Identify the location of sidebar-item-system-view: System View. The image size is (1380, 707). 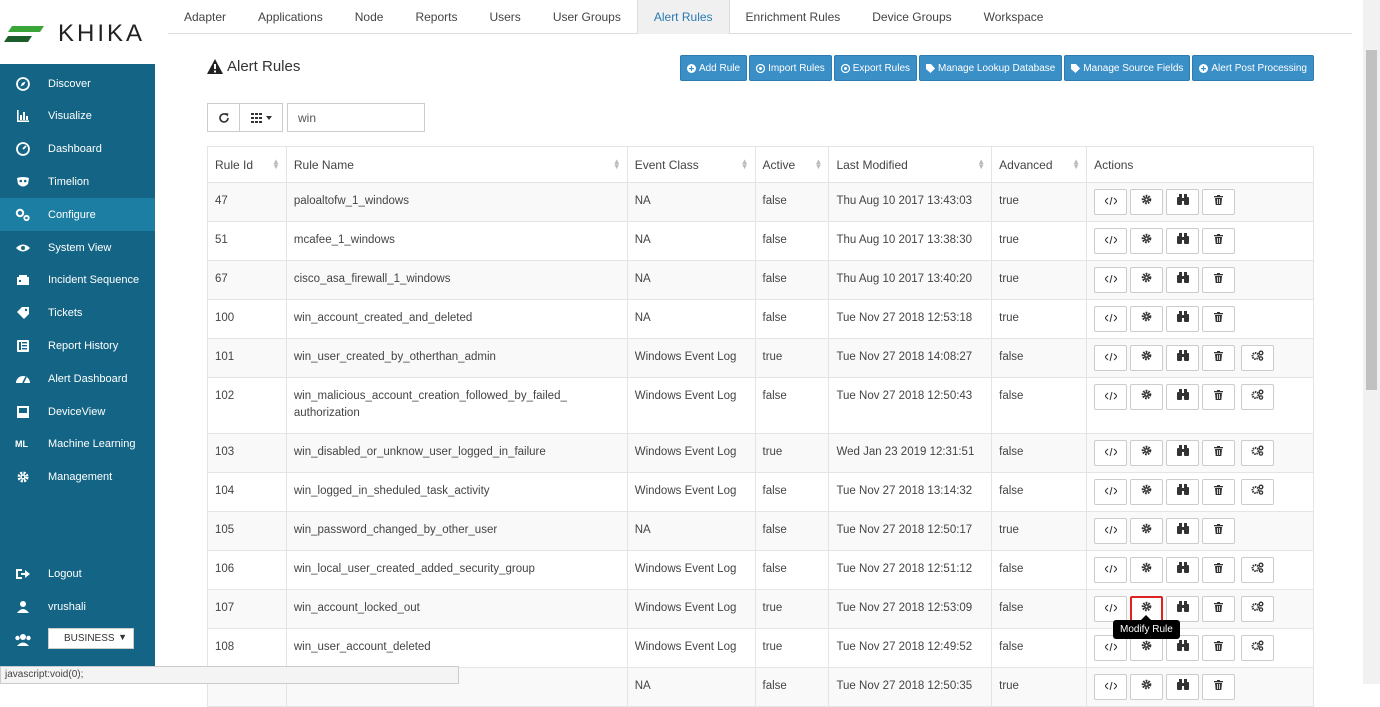
(77, 247).